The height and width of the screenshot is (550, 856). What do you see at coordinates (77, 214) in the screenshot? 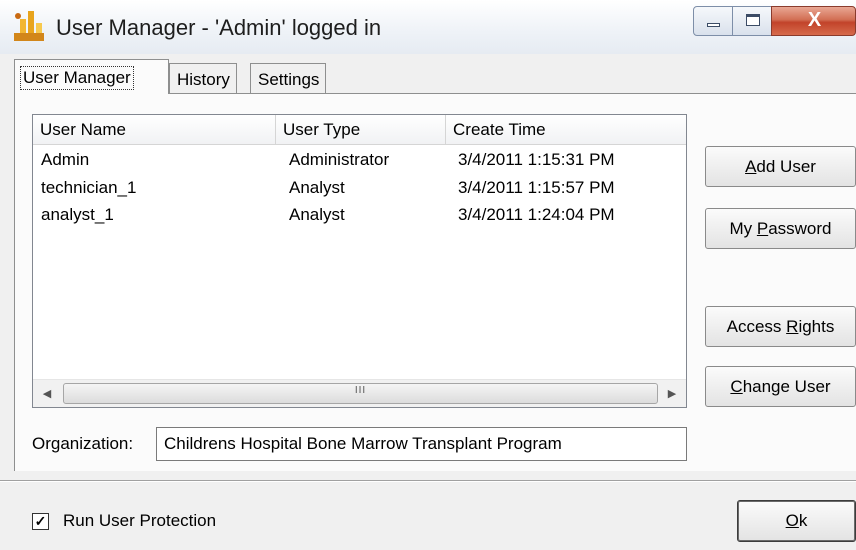
I see `cell-user-name: analyst_1` at bounding box center [77, 214].